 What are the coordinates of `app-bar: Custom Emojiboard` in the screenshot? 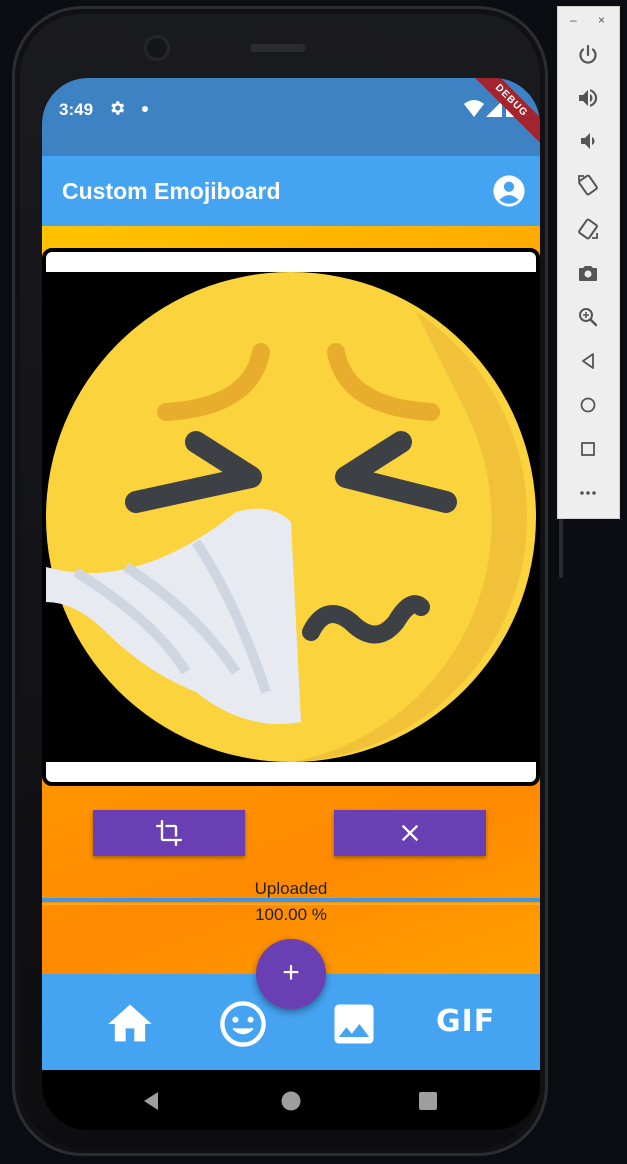 It's located at (291, 191).